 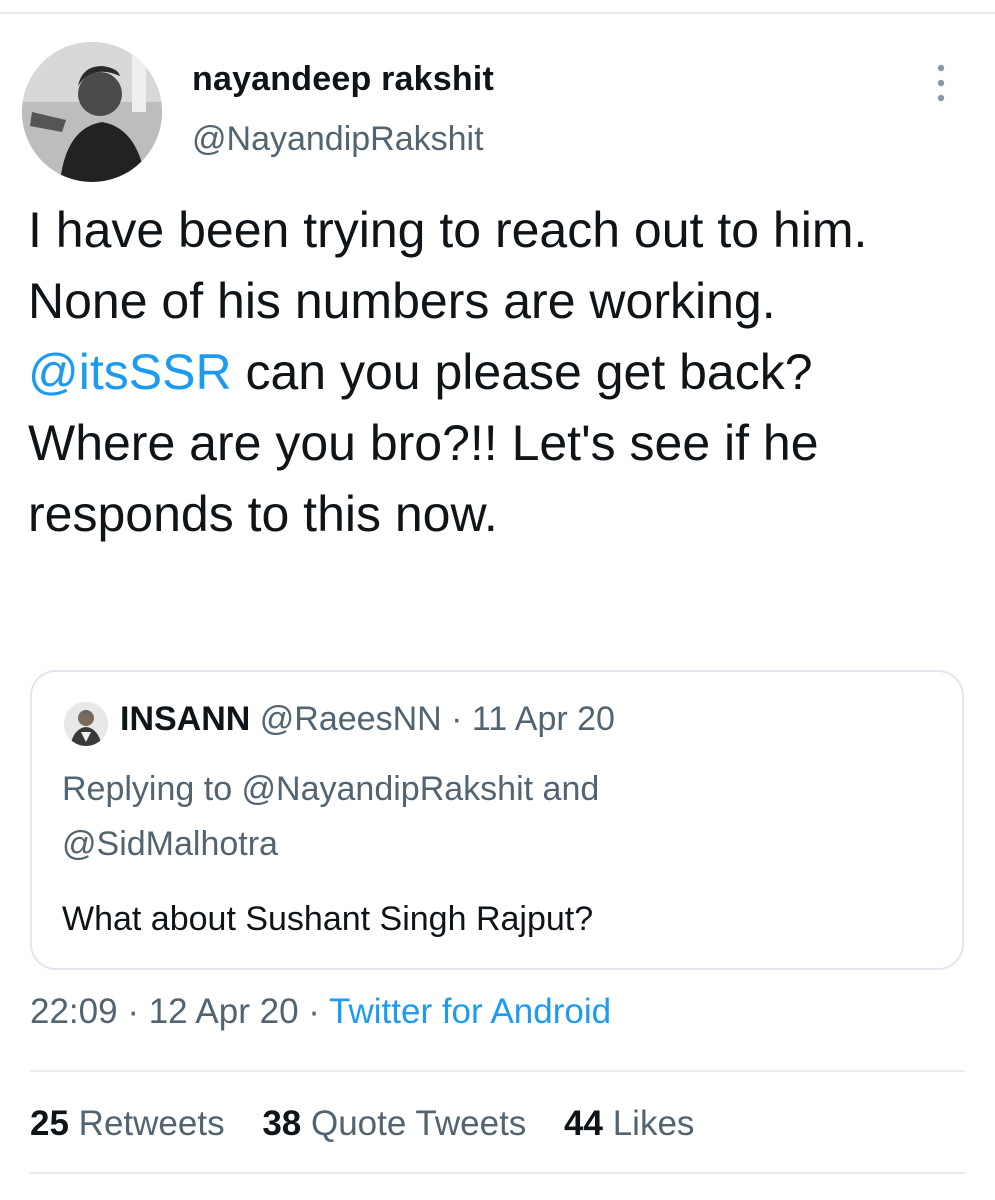 I want to click on quote-tweets-stat: 38 Quote Tweets, so click(x=394, y=1123).